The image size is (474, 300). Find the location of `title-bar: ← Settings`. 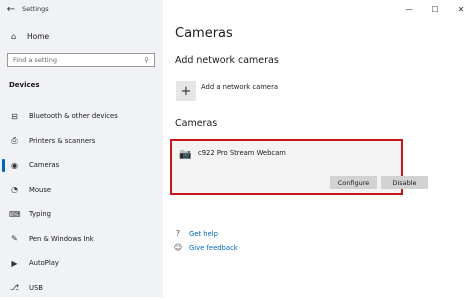

title-bar: ← Settings is located at coordinates (81, 9).